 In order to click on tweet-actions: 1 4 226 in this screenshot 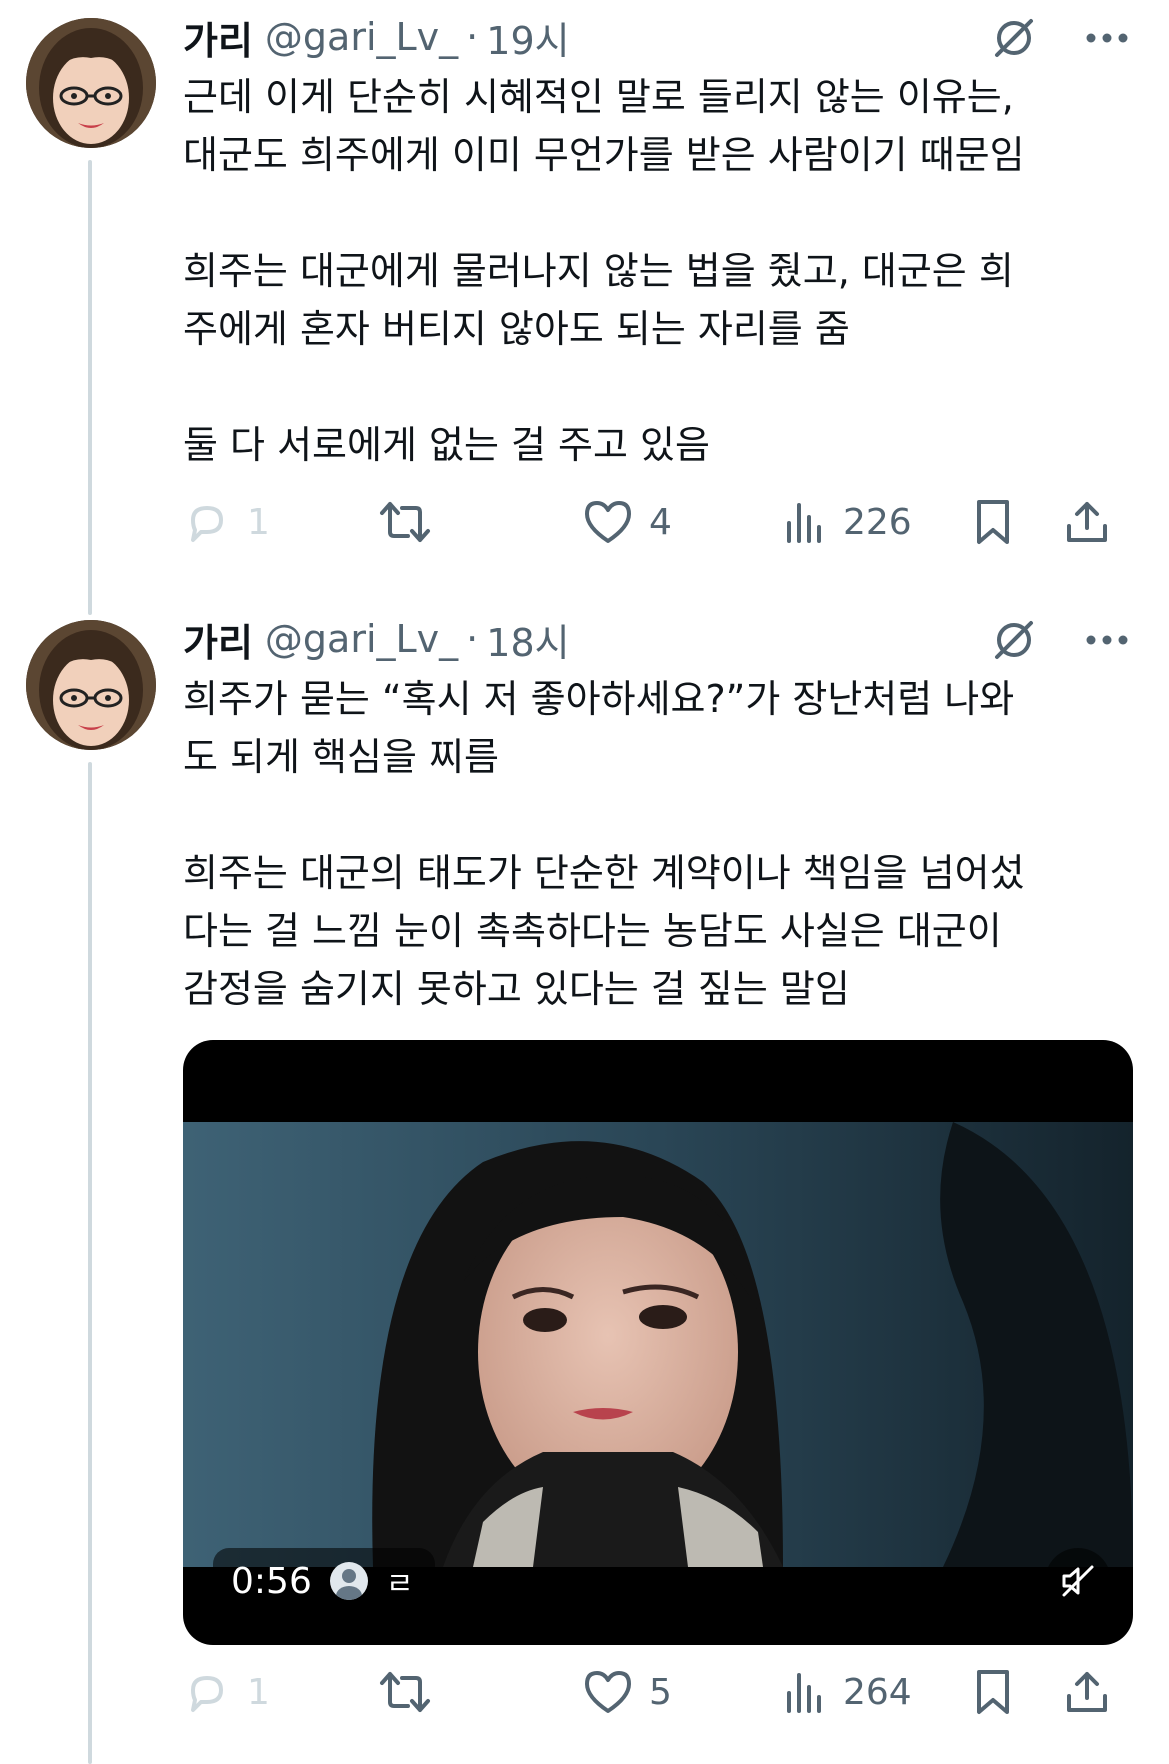, I will do `click(658, 522)`.